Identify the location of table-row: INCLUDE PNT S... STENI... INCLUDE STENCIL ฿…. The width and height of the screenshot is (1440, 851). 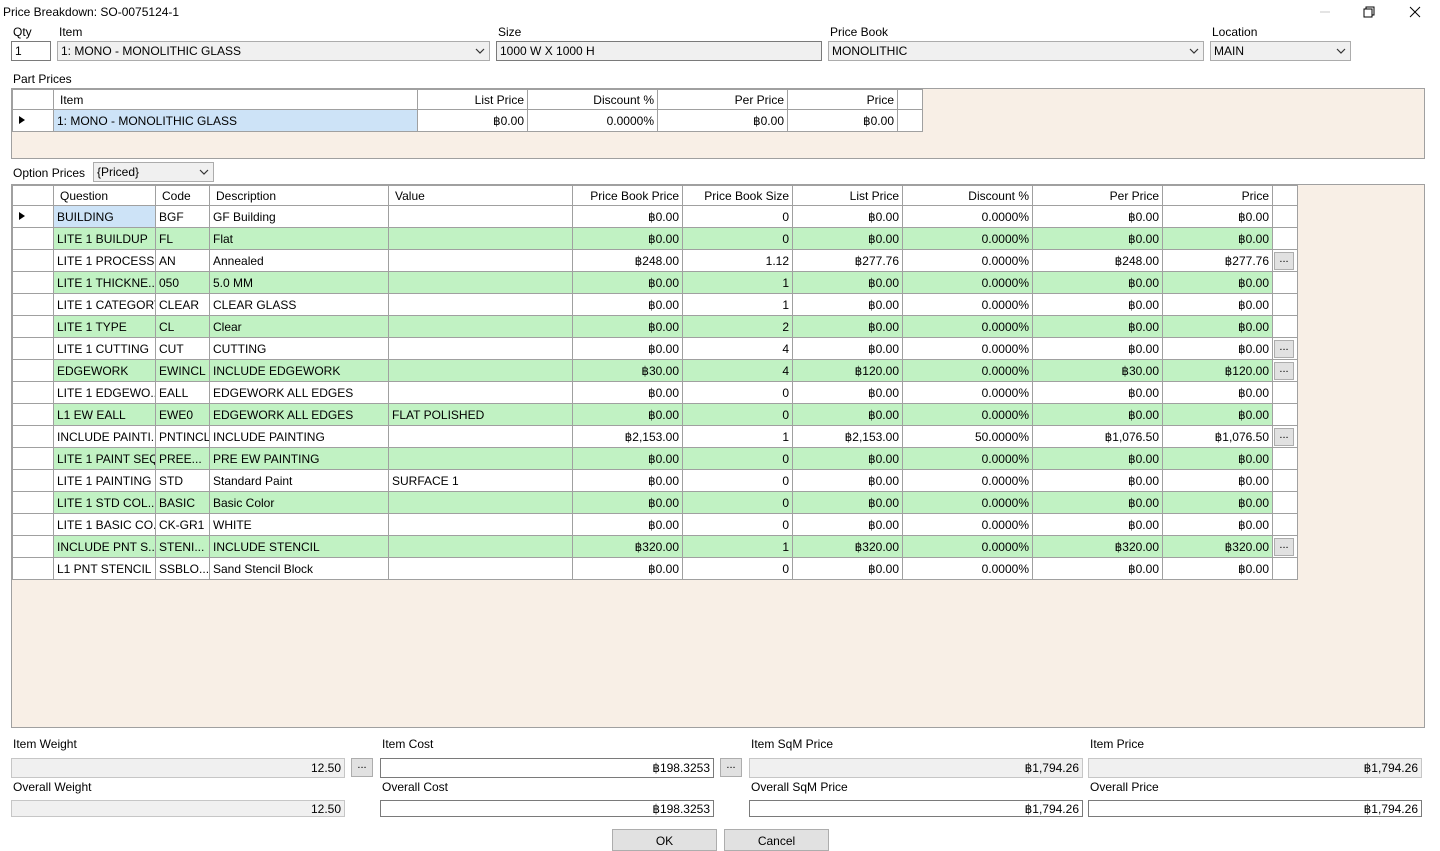
(655, 546).